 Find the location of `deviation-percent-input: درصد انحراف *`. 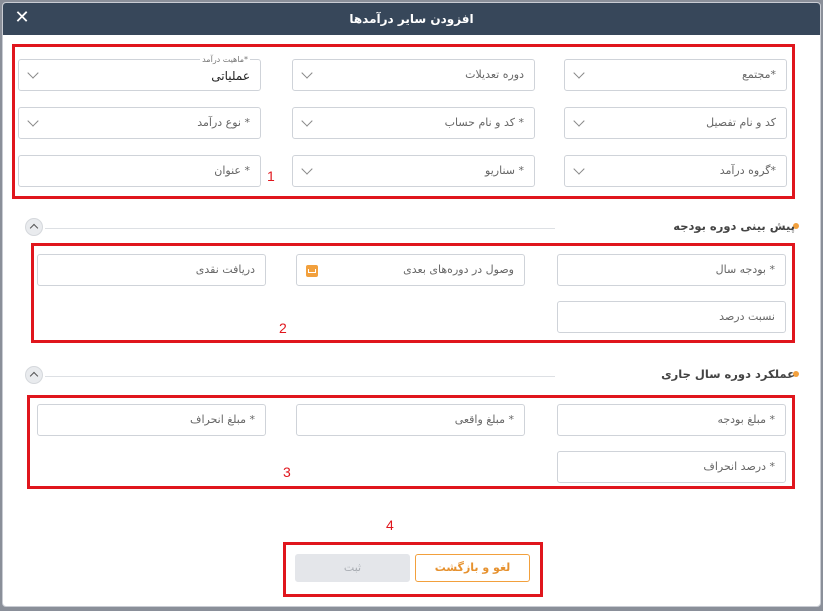

deviation-percent-input: درصد انحراف * is located at coordinates (671, 467).